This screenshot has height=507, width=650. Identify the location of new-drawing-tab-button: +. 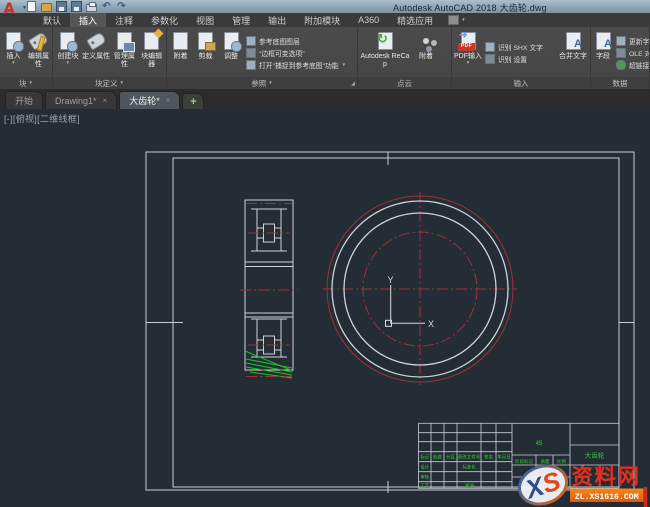
(193, 101).